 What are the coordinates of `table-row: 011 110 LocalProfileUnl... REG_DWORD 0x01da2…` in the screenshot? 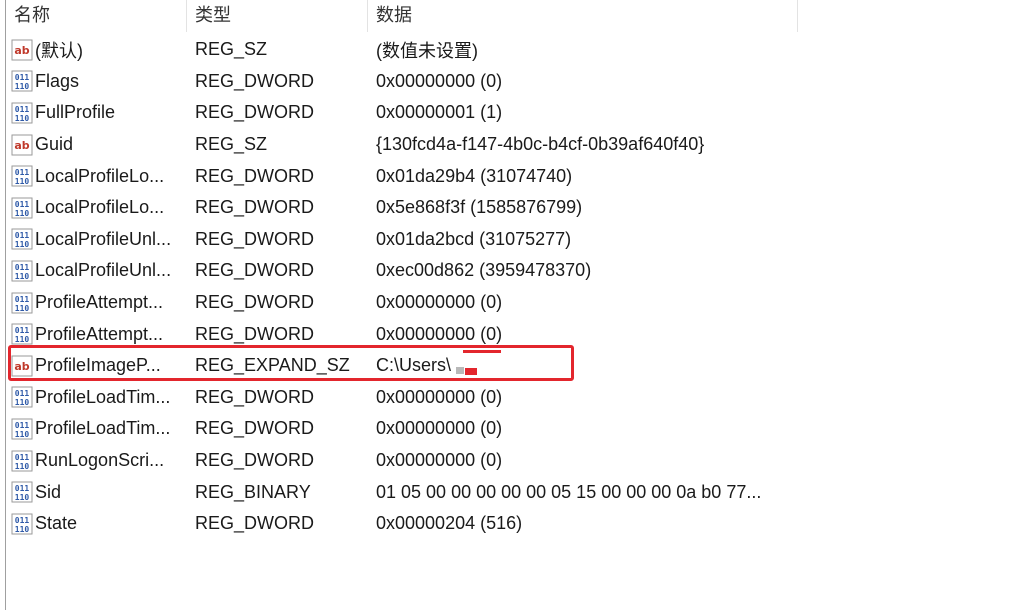 It's located at (383, 240).